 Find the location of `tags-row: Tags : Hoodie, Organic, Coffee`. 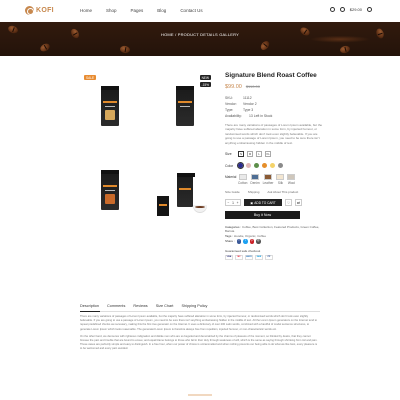

tags-row: Tags : Hoodie, Organic, Coffee is located at coordinates (245, 235).